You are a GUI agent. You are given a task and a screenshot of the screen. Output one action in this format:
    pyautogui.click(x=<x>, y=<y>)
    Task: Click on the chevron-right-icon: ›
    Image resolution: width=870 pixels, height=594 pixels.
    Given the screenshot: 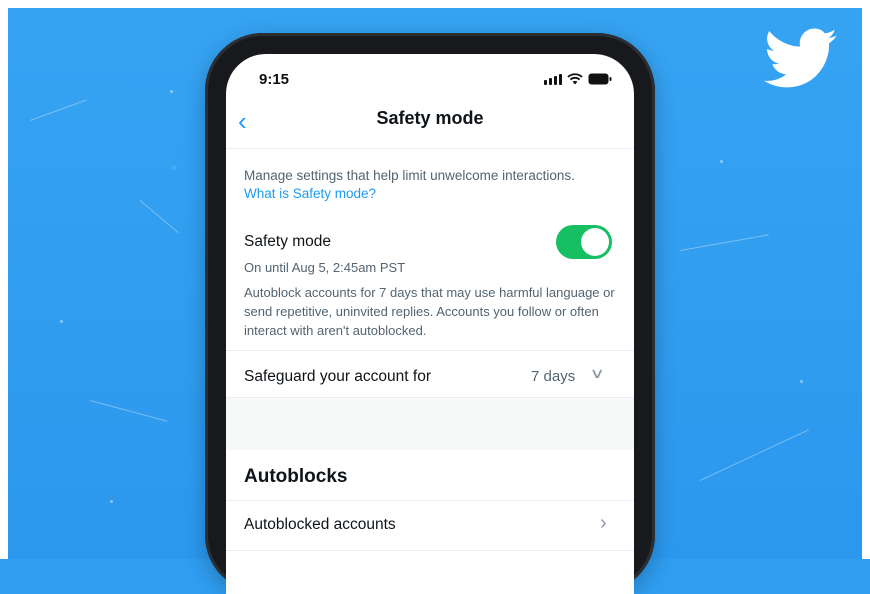 What is the action you would take?
    pyautogui.click(x=603, y=523)
    